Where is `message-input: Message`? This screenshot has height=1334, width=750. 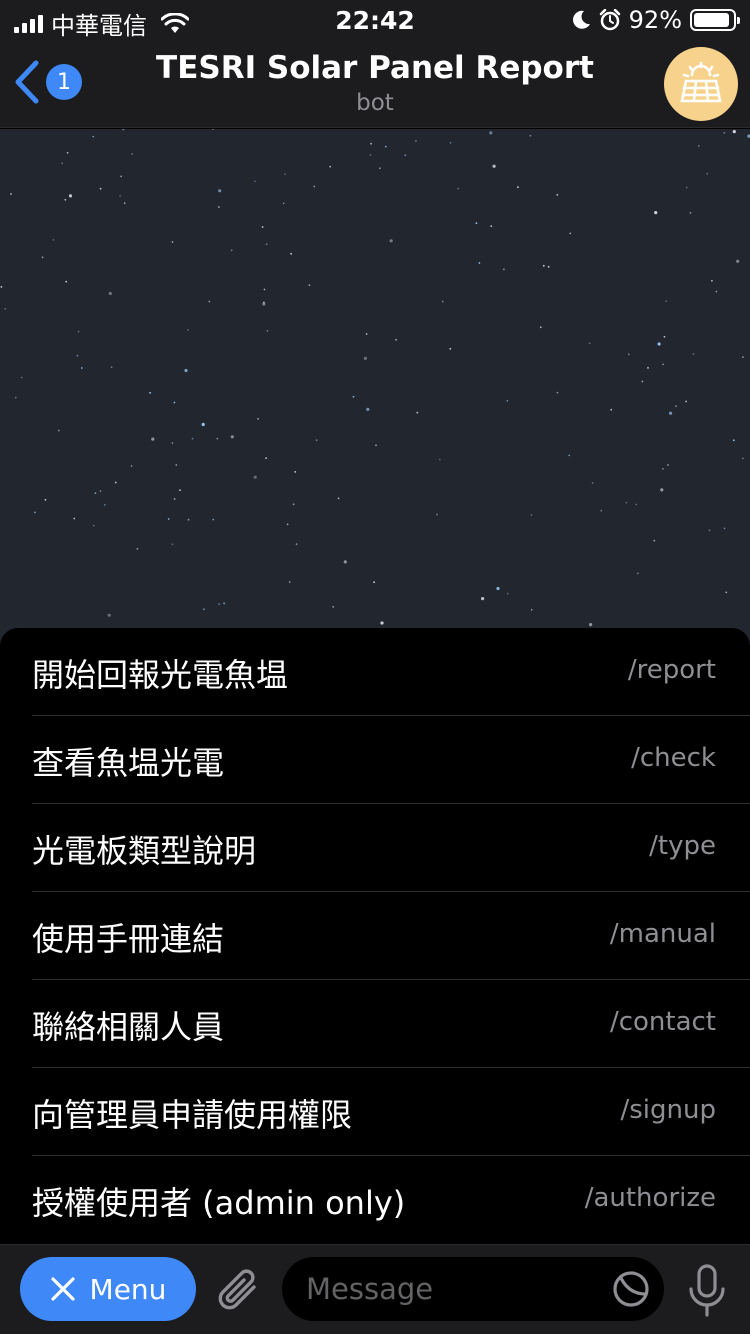
message-input: Message is located at coordinates (473, 1289).